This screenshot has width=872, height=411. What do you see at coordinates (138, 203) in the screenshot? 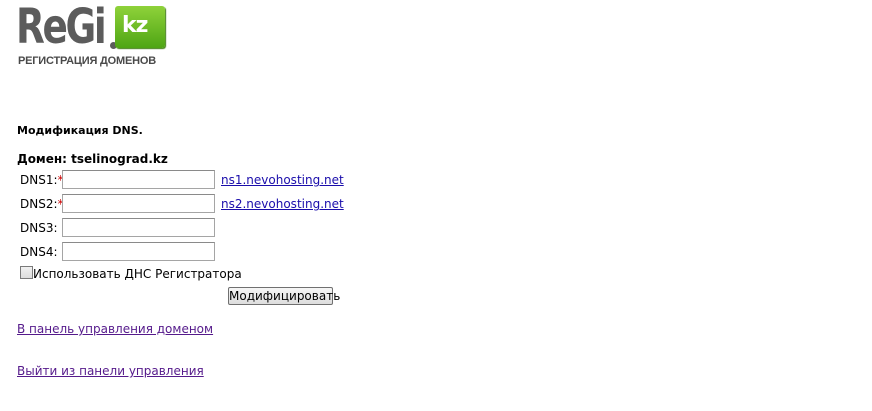
I see `dns2-input` at bounding box center [138, 203].